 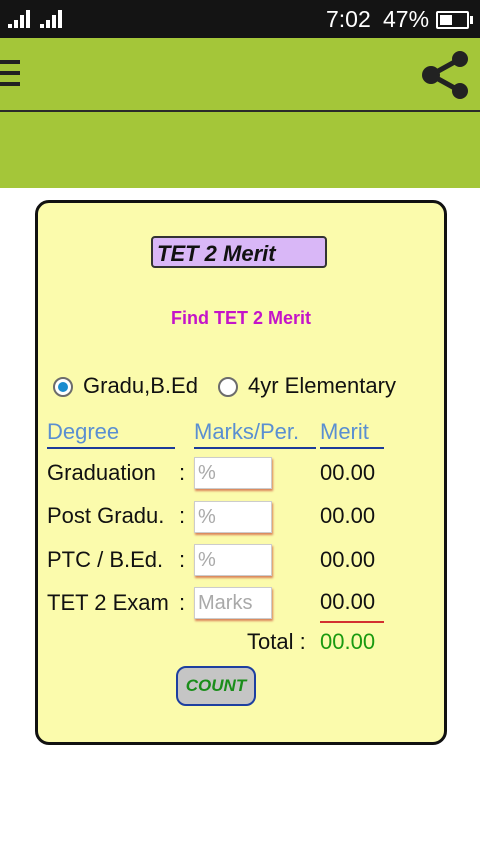 What do you see at coordinates (216, 686) in the screenshot?
I see `count-button: COUNT` at bounding box center [216, 686].